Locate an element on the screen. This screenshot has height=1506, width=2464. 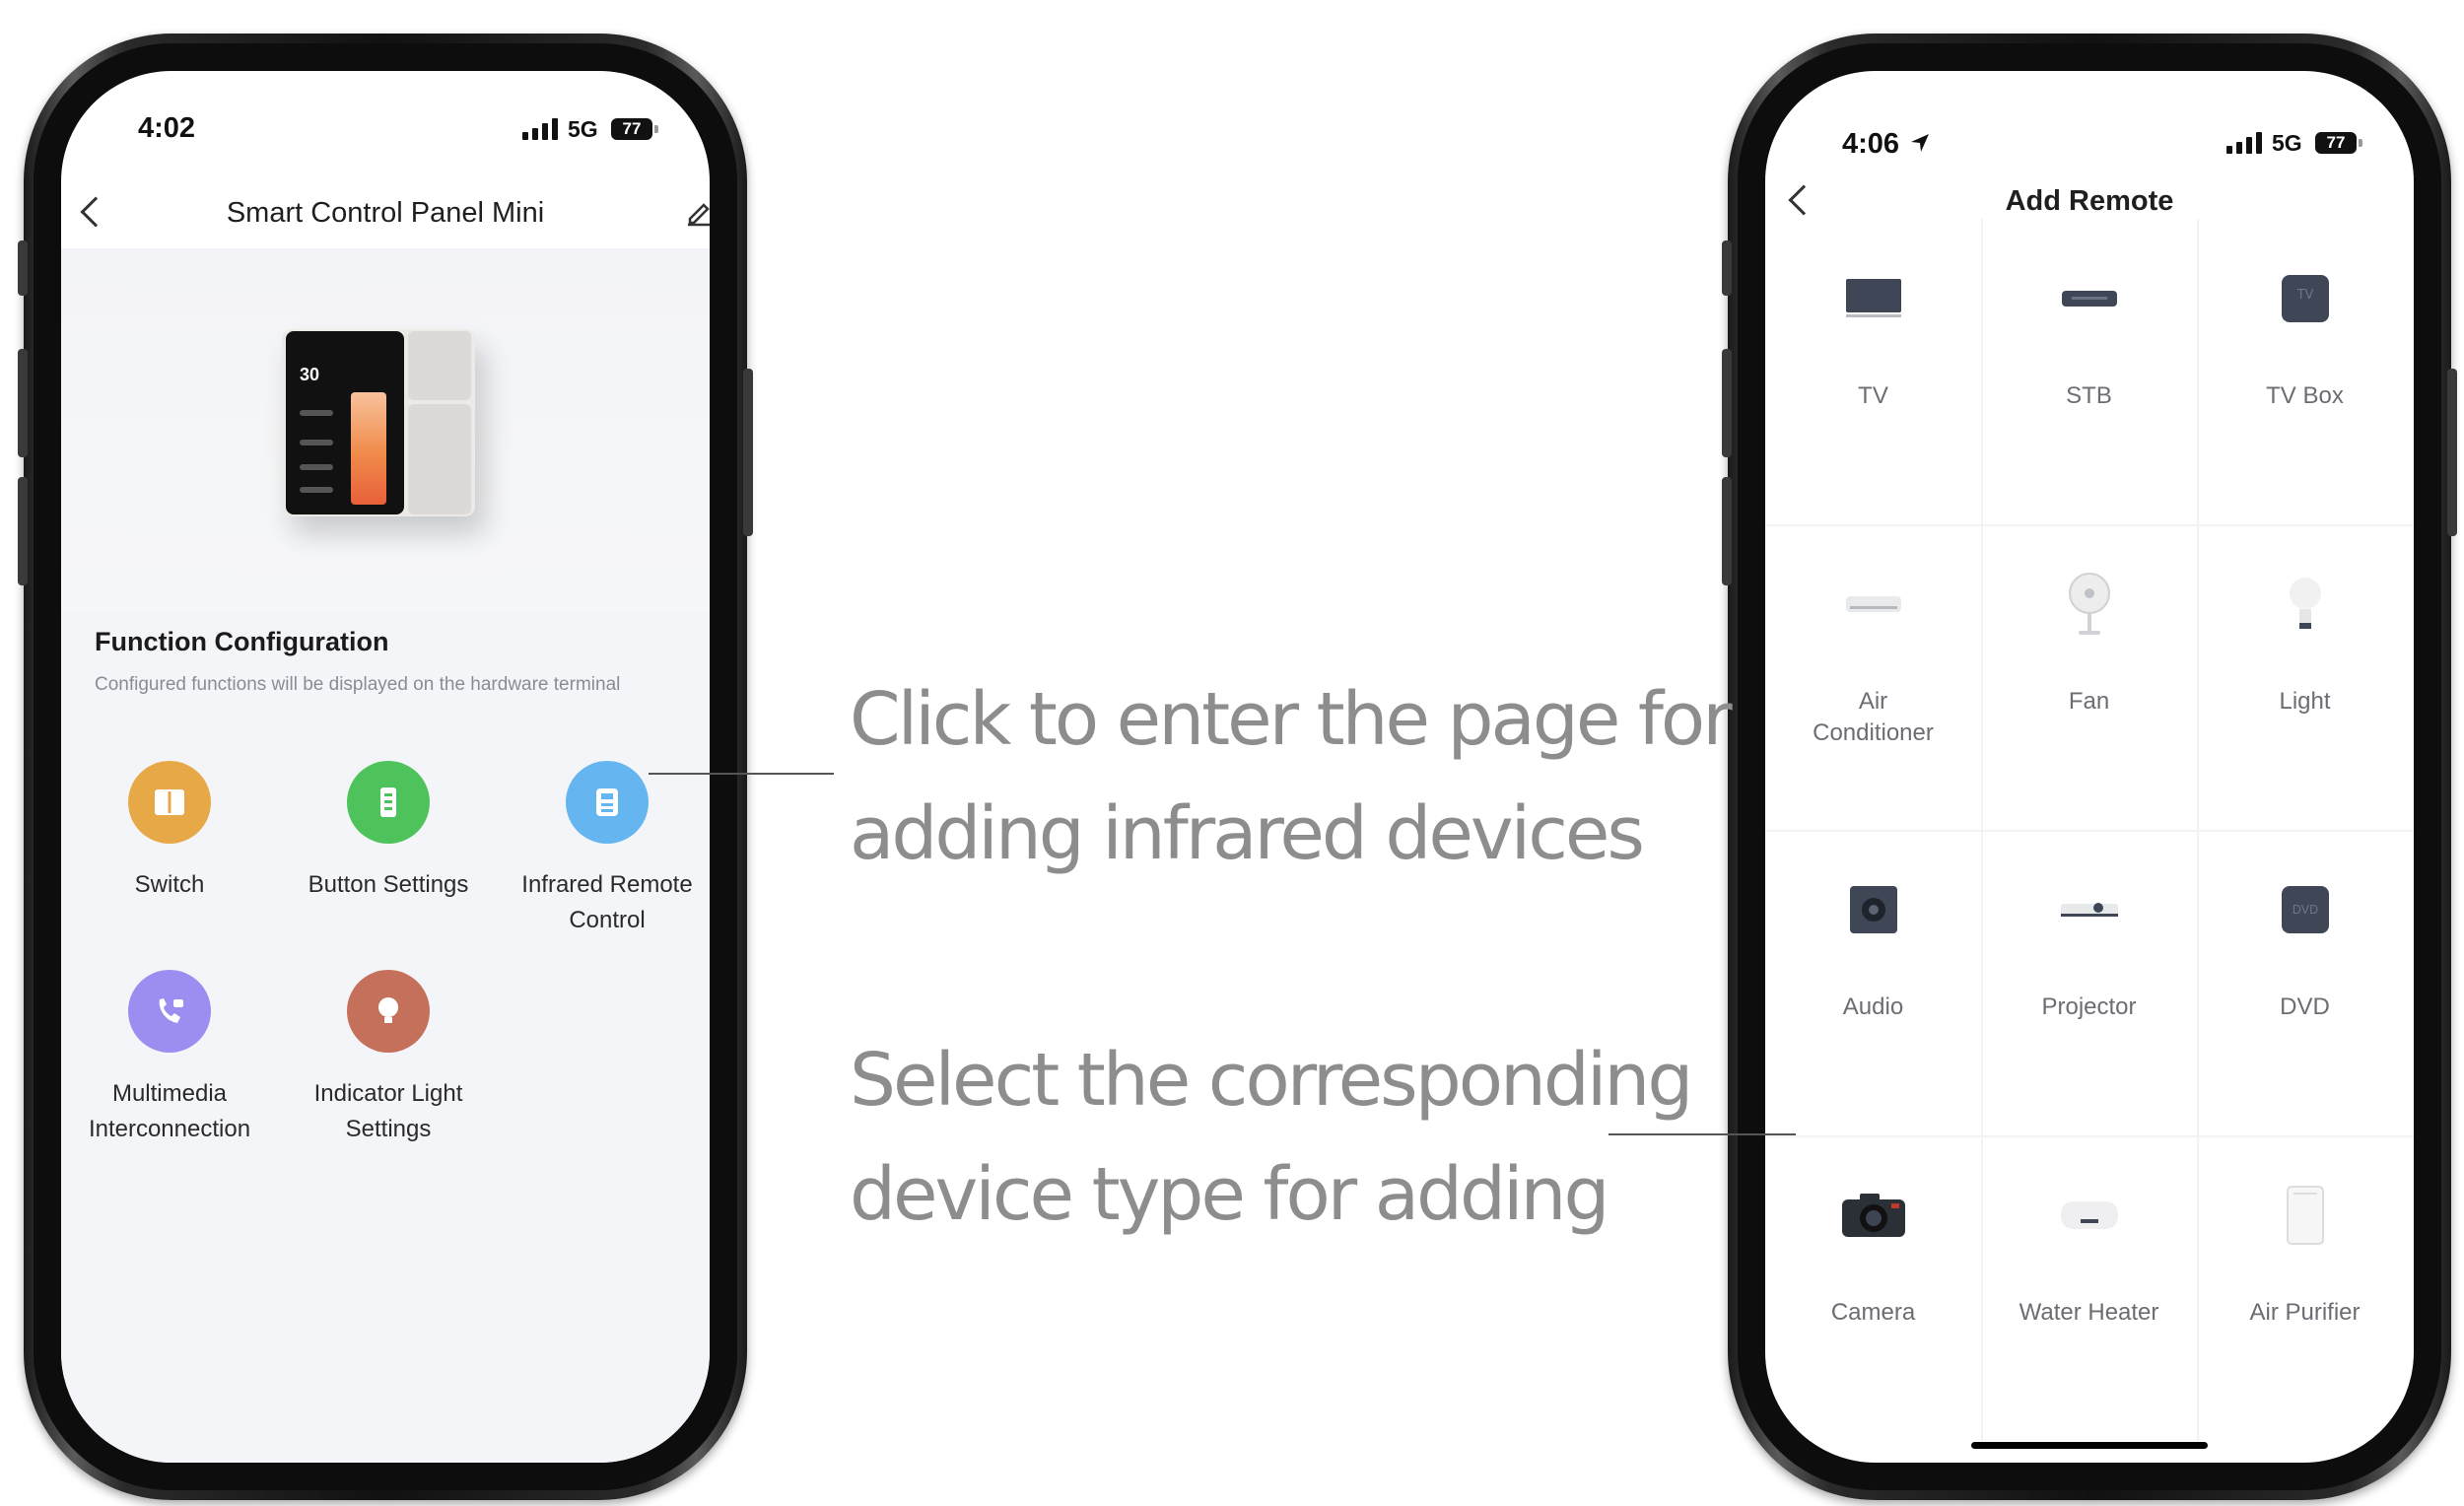
tv-box-badge: TV is located at coordinates (2304, 295).